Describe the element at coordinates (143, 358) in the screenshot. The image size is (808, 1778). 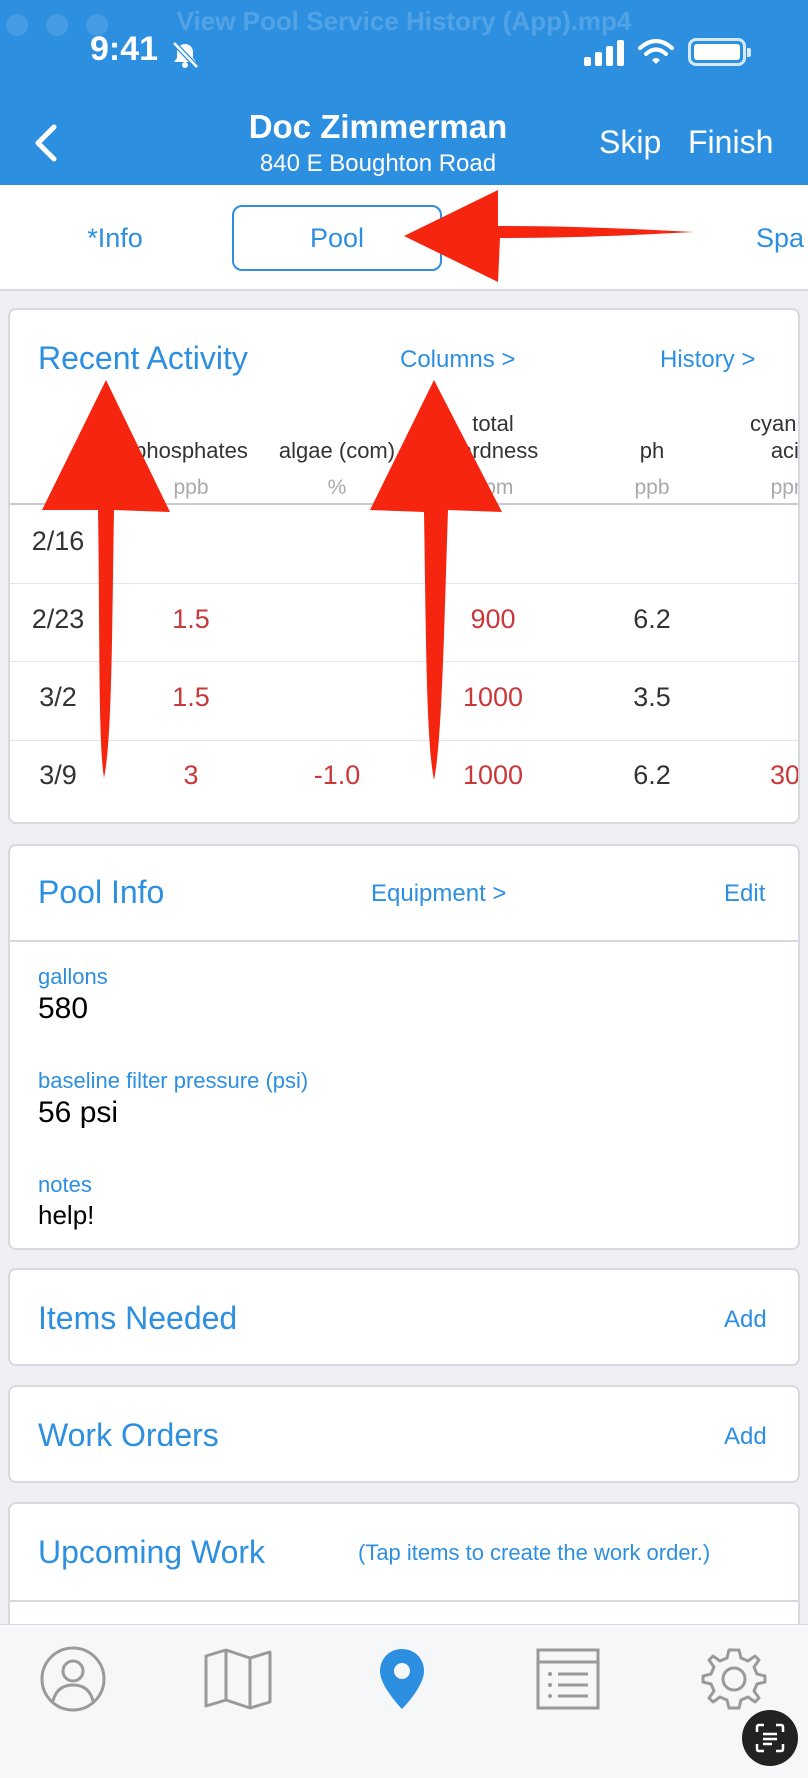
I see `recent-activity-title: Recent Activity` at that location.